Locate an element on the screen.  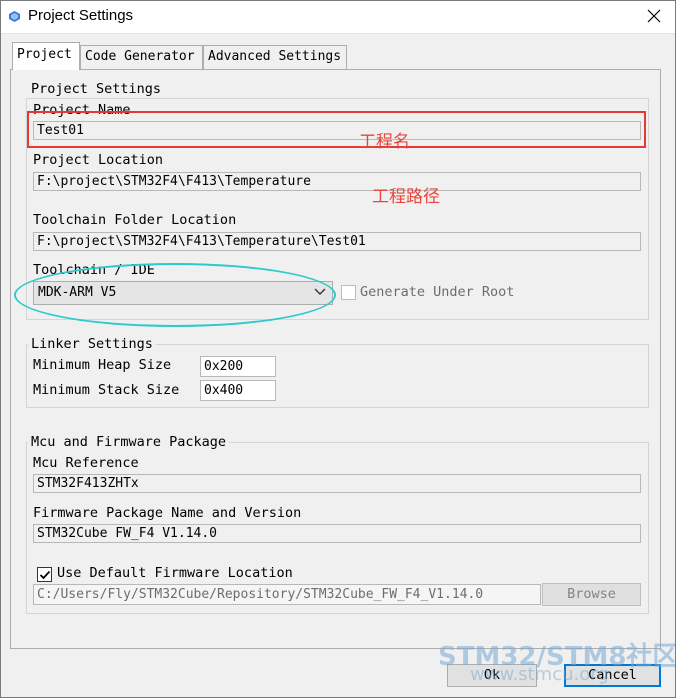
project-location-field: F:\project\STM32F4\F413\Temperature is located at coordinates (337, 181).